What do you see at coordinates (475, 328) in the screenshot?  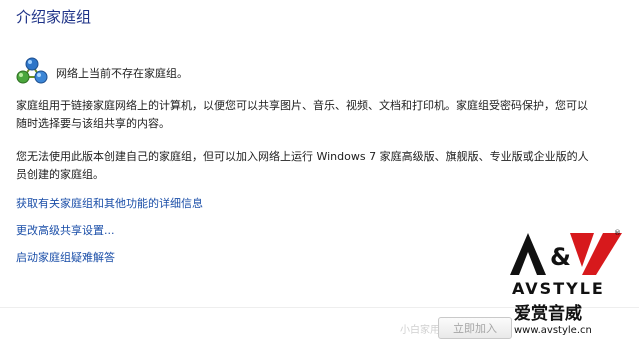 I see `join-now-button: 立即加入` at bounding box center [475, 328].